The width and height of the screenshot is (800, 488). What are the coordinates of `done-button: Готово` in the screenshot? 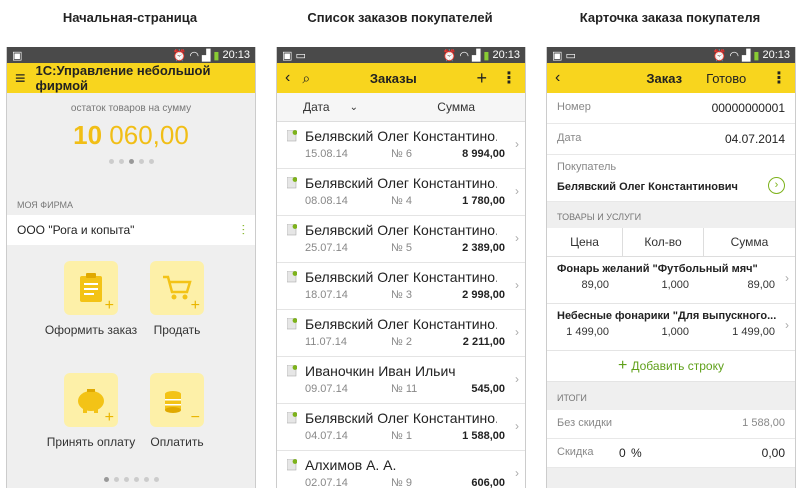 It's located at (726, 78).